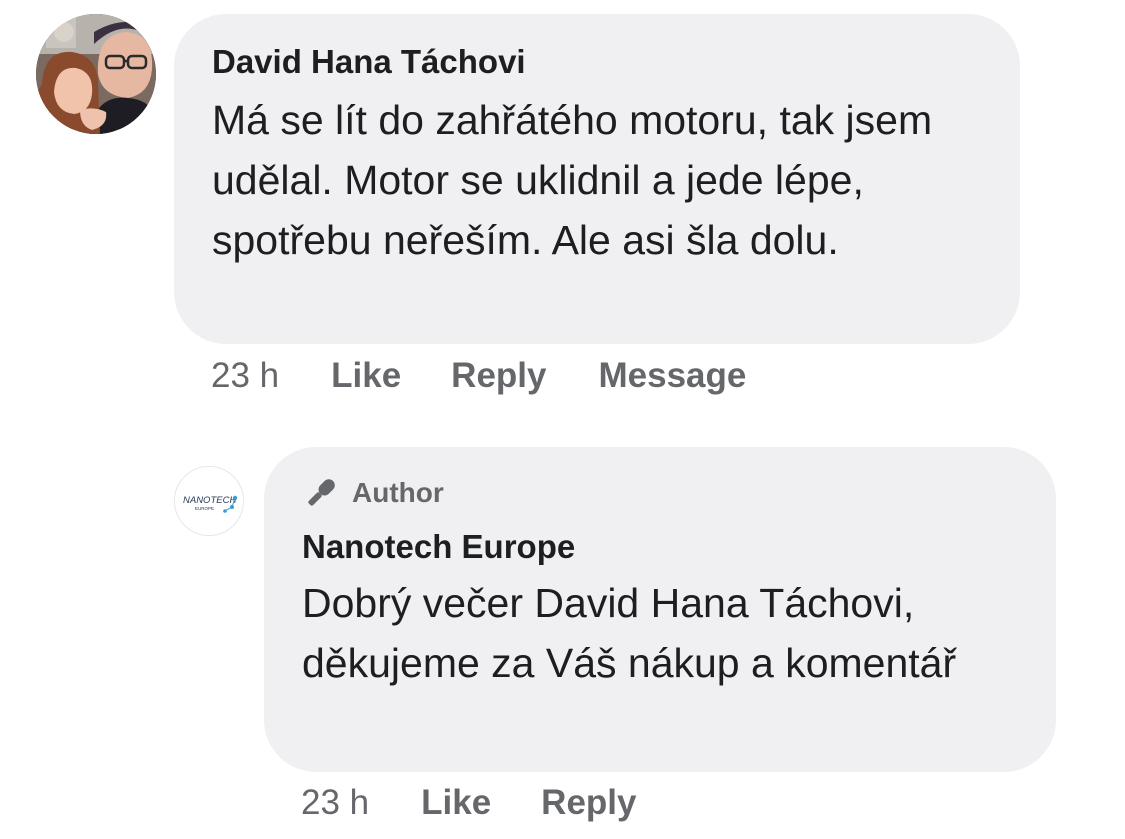 This screenshot has width=1125, height=839. I want to click on comment-actions: 23 h Like Reply, so click(468, 803).